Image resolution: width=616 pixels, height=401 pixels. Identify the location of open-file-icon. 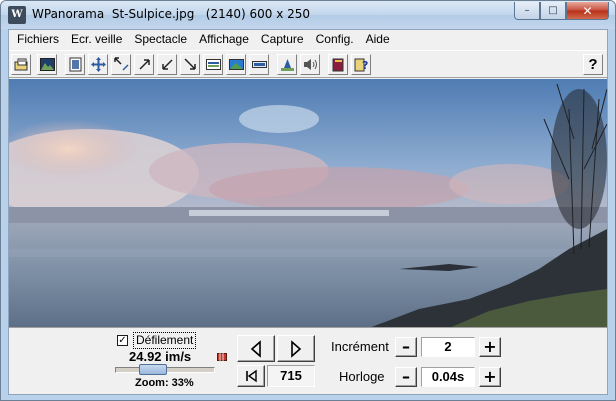
(20, 64).